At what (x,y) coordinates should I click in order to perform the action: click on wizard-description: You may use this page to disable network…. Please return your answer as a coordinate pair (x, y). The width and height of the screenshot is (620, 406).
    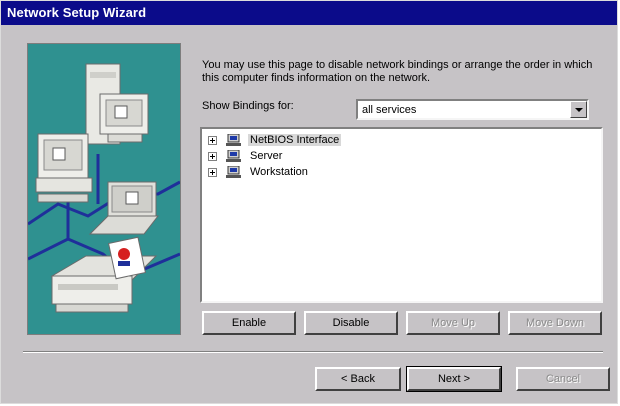
    Looking at the image, I should click on (397, 71).